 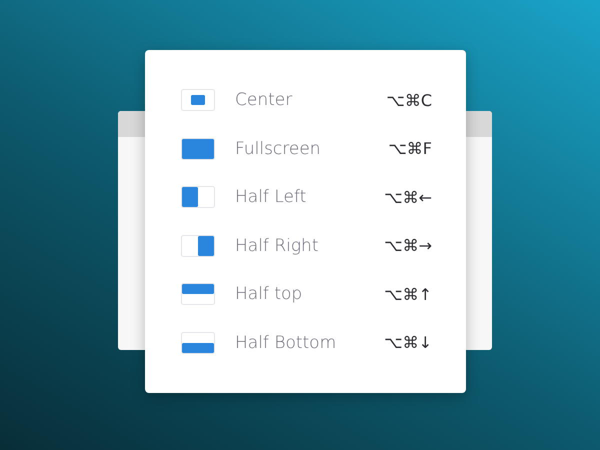 What do you see at coordinates (277, 246) in the screenshot?
I see `menu-item-label: Half Right` at bounding box center [277, 246].